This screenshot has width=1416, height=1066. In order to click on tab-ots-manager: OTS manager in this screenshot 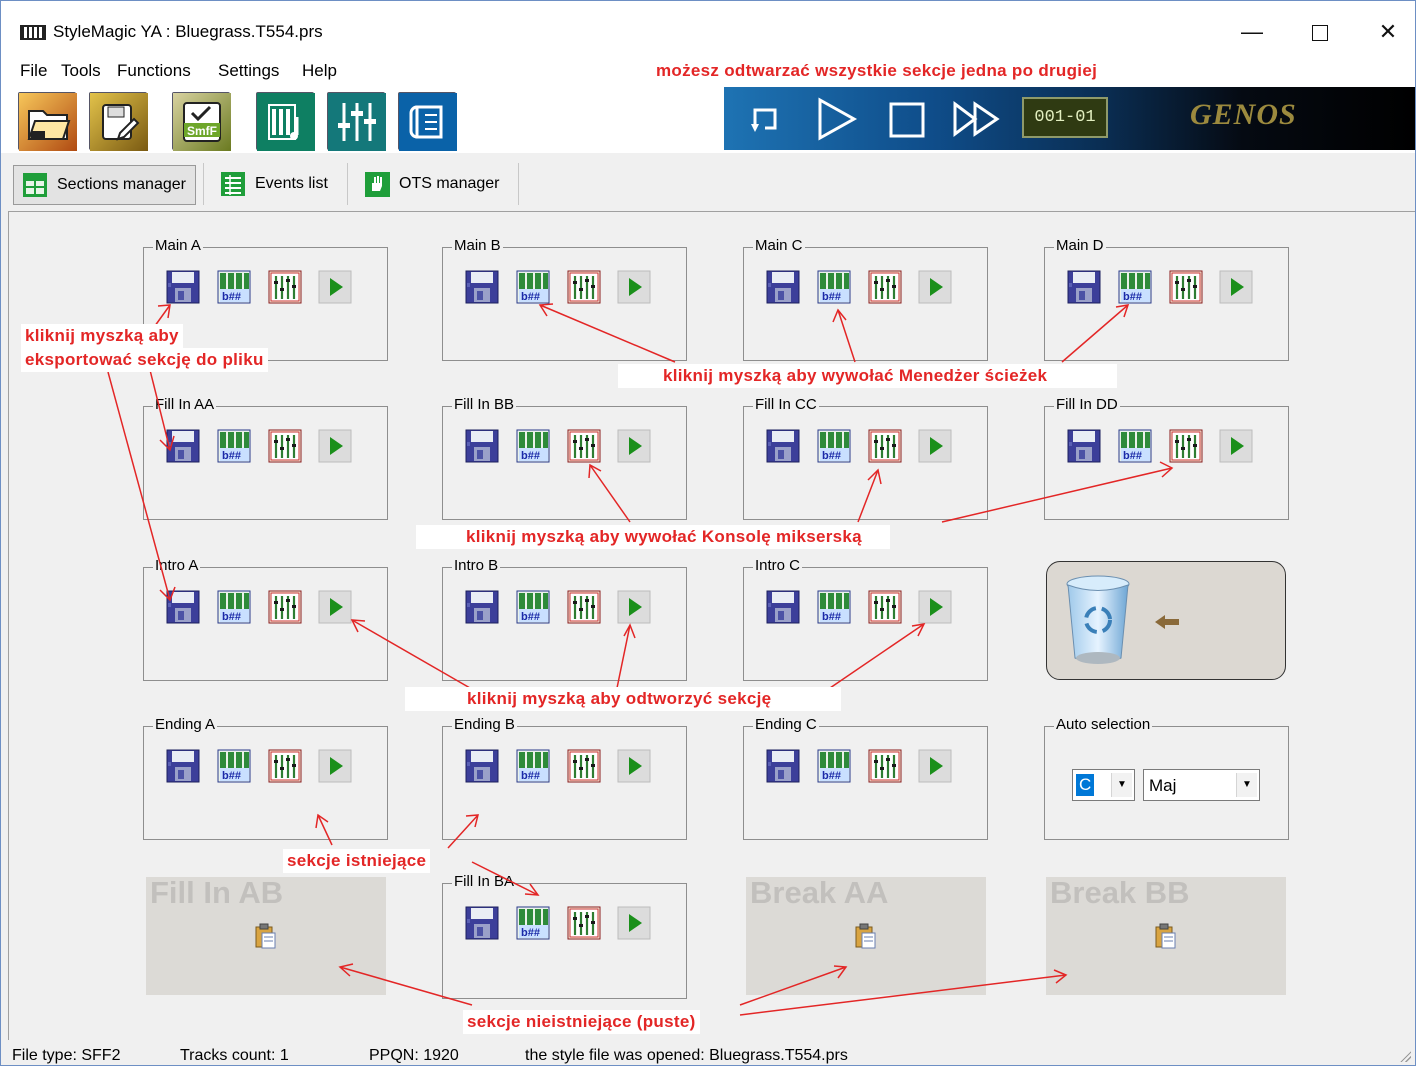, I will do `click(427, 184)`.